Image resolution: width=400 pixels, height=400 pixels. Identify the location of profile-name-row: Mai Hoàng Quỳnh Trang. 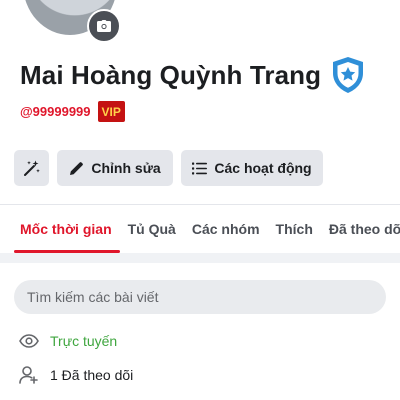
(193, 75).